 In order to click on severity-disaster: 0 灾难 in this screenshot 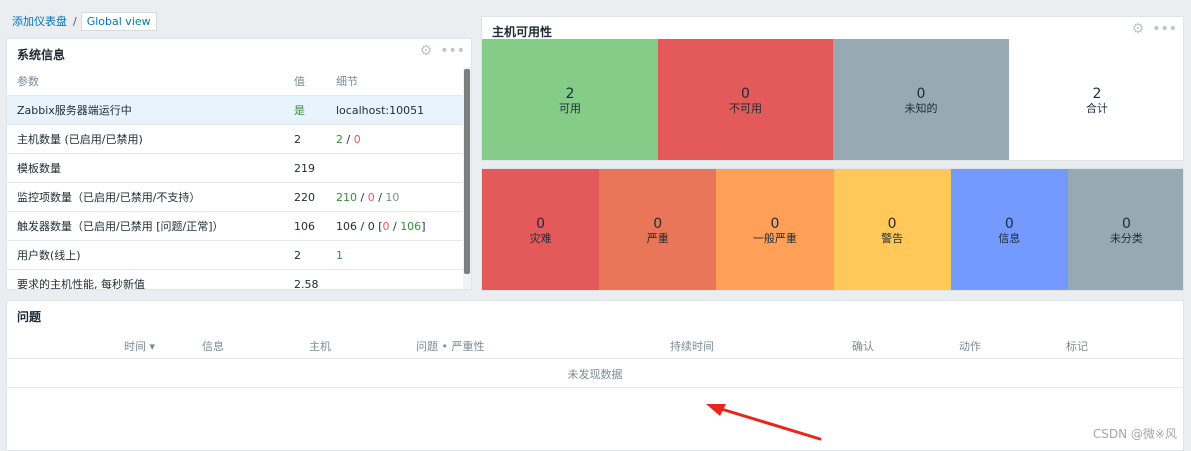, I will do `click(541, 229)`.